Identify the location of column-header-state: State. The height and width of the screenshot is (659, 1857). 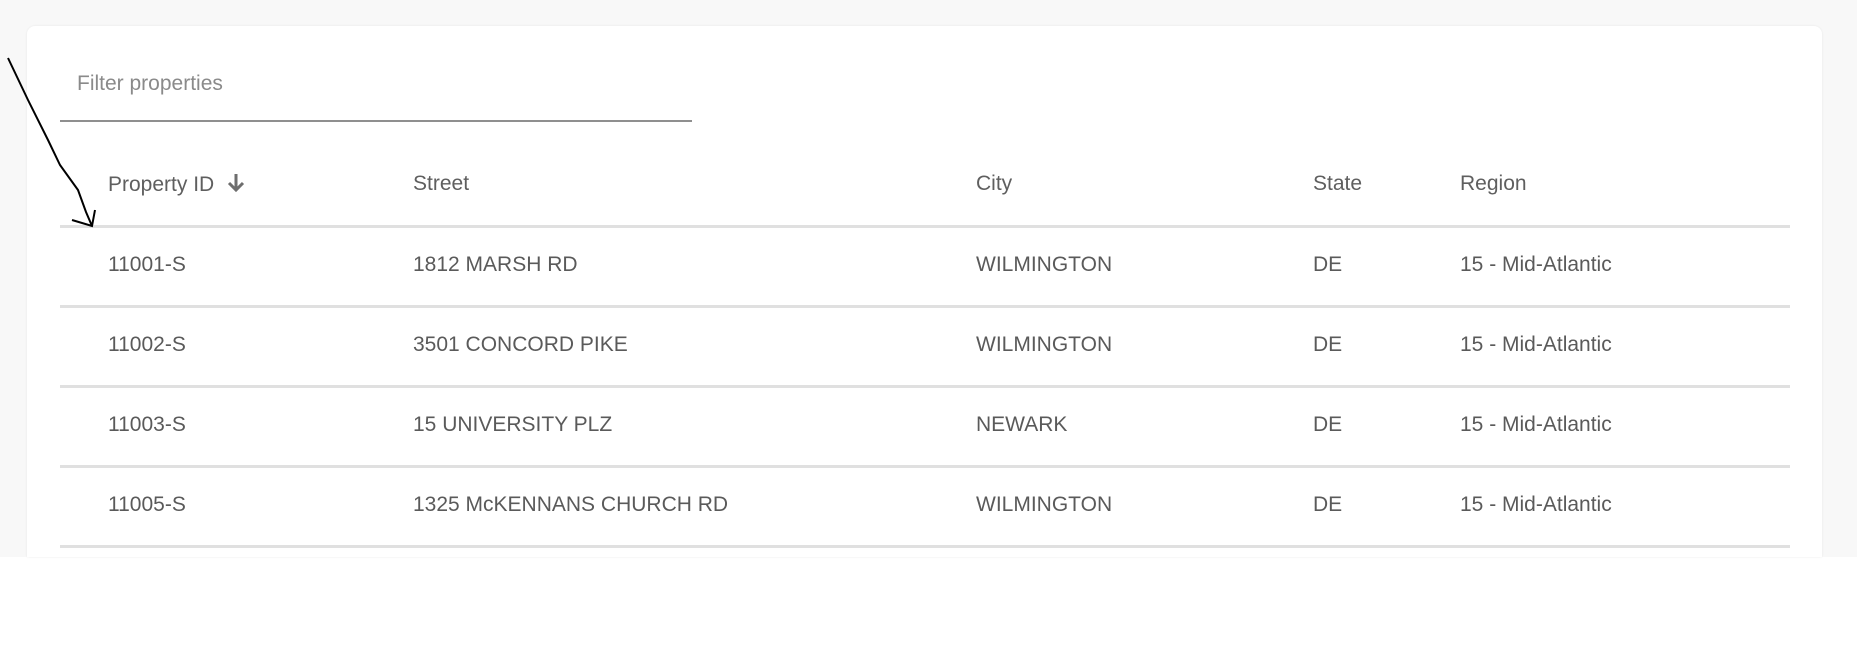
(1337, 184).